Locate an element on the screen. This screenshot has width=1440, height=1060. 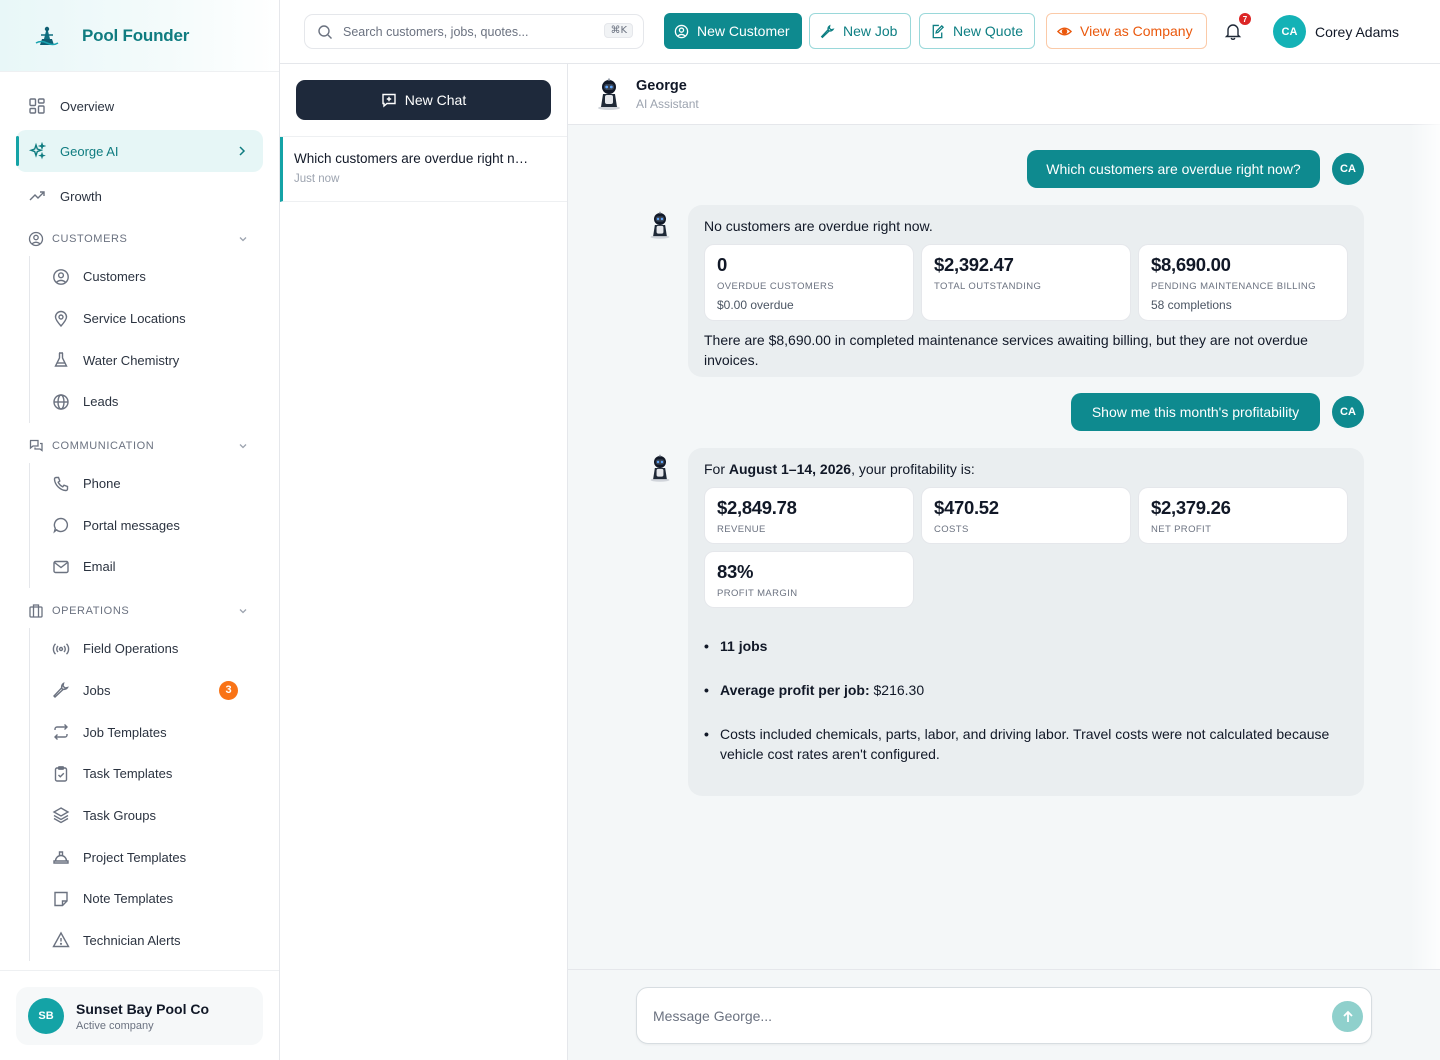
sidebar-item-label: Jobs is located at coordinates (97, 690).